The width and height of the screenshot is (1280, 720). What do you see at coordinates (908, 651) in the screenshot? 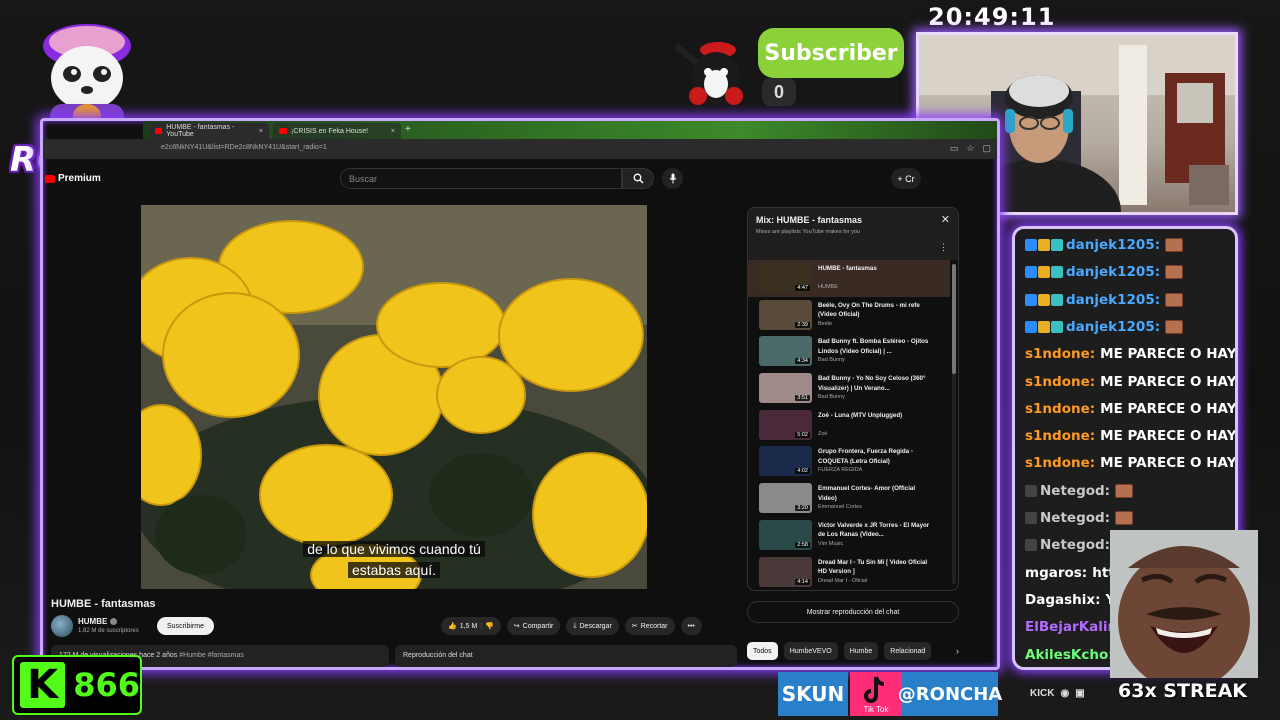
I see `filter-chip: Relacionad` at bounding box center [908, 651].